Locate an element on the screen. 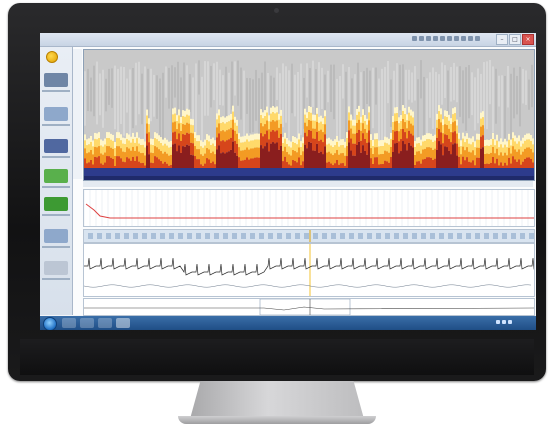 This screenshot has width=555, height=432. taskbar-media-icon is located at coordinates (87, 323).